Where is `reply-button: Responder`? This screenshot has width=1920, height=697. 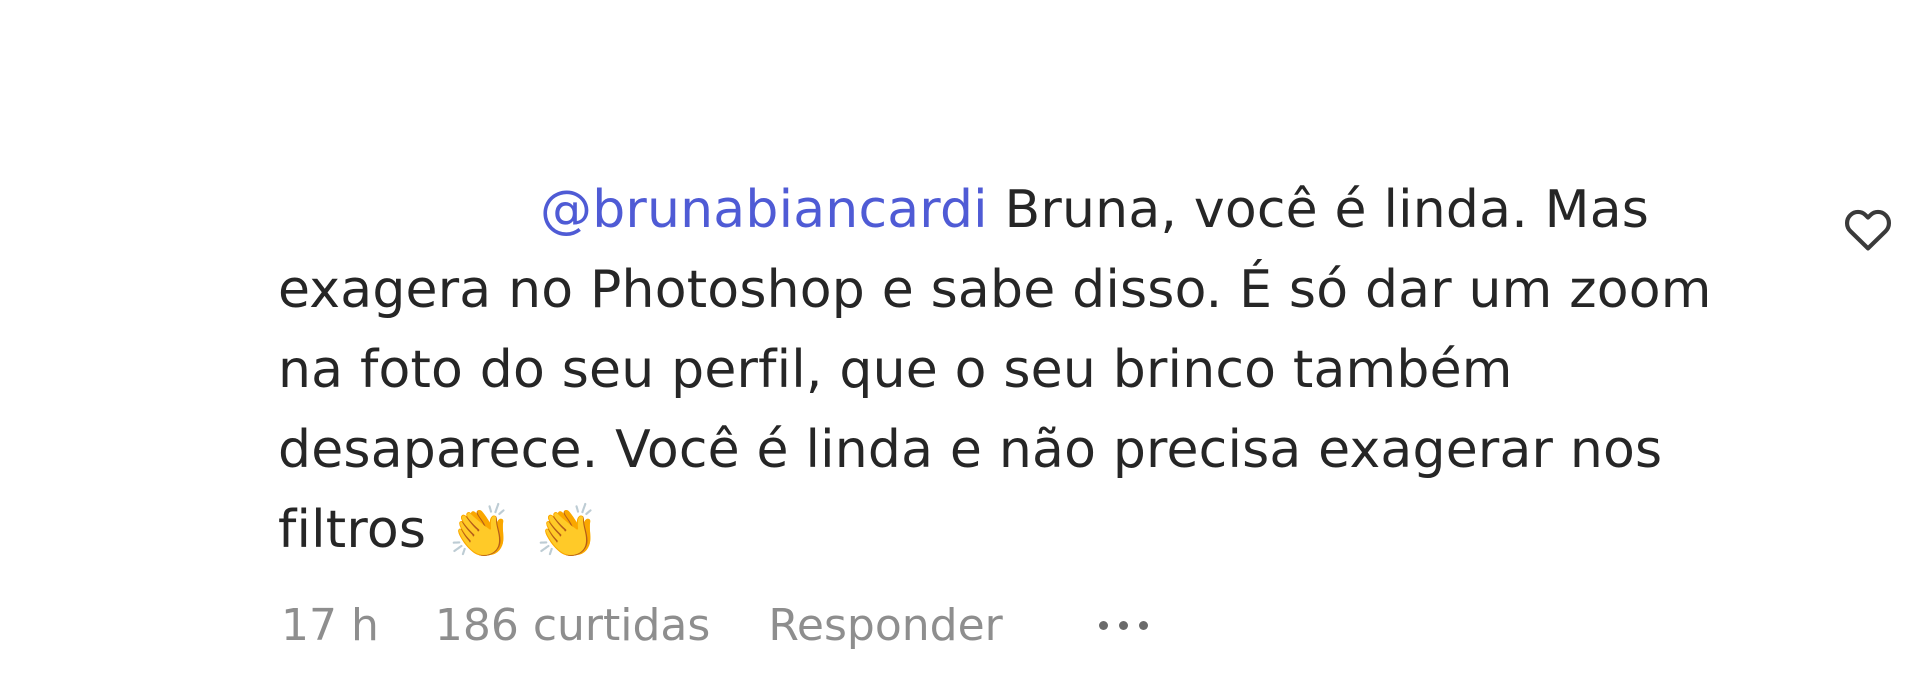 reply-button: Responder is located at coordinates (885, 625).